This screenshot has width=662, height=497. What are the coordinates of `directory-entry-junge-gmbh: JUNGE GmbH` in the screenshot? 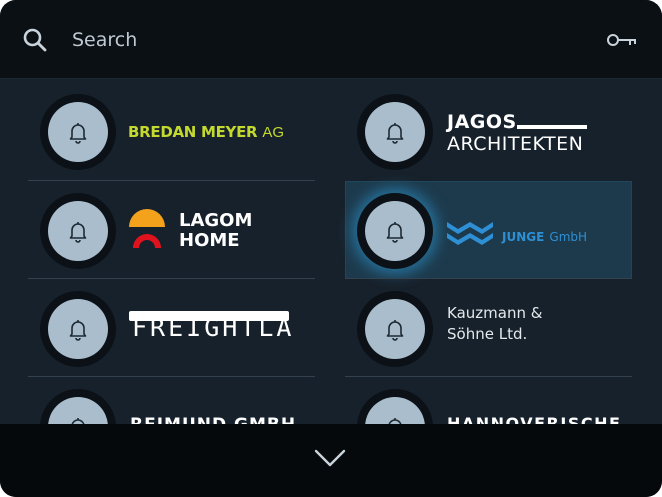 It's located at (488, 230).